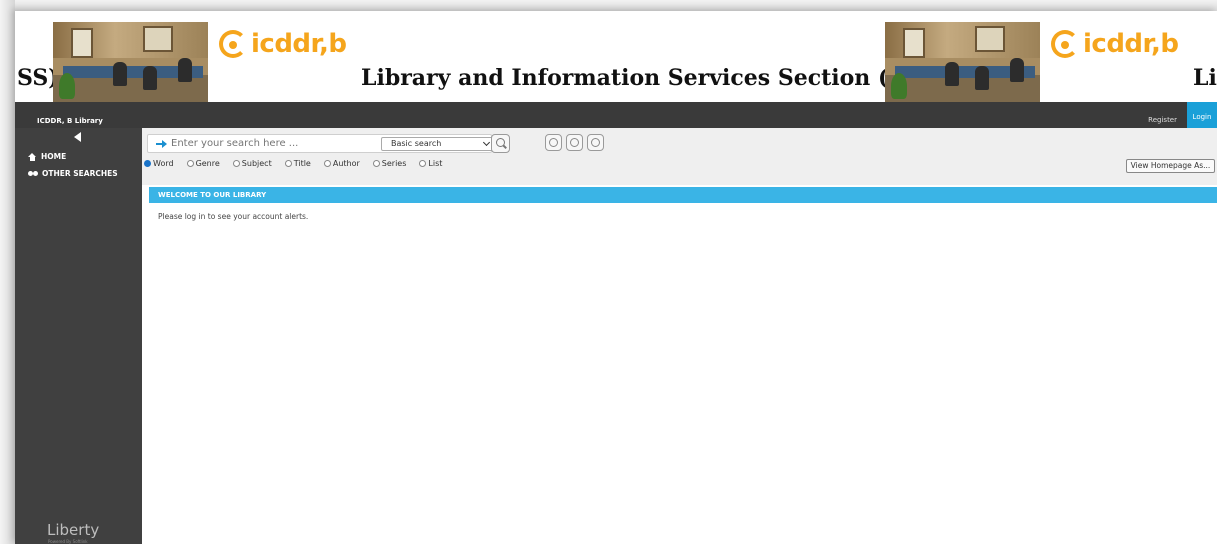 The image size is (1217, 544). I want to click on library-icon, so click(574, 142).